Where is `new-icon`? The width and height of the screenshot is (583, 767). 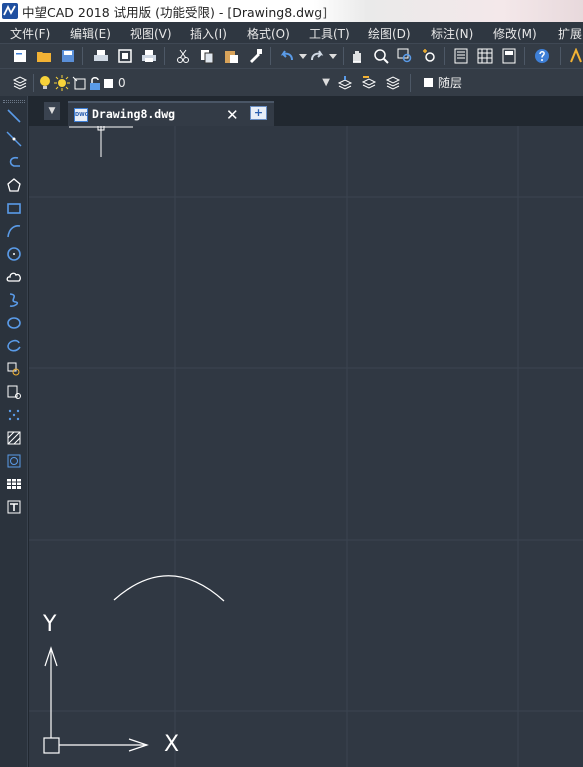 new-icon is located at coordinates (20, 56).